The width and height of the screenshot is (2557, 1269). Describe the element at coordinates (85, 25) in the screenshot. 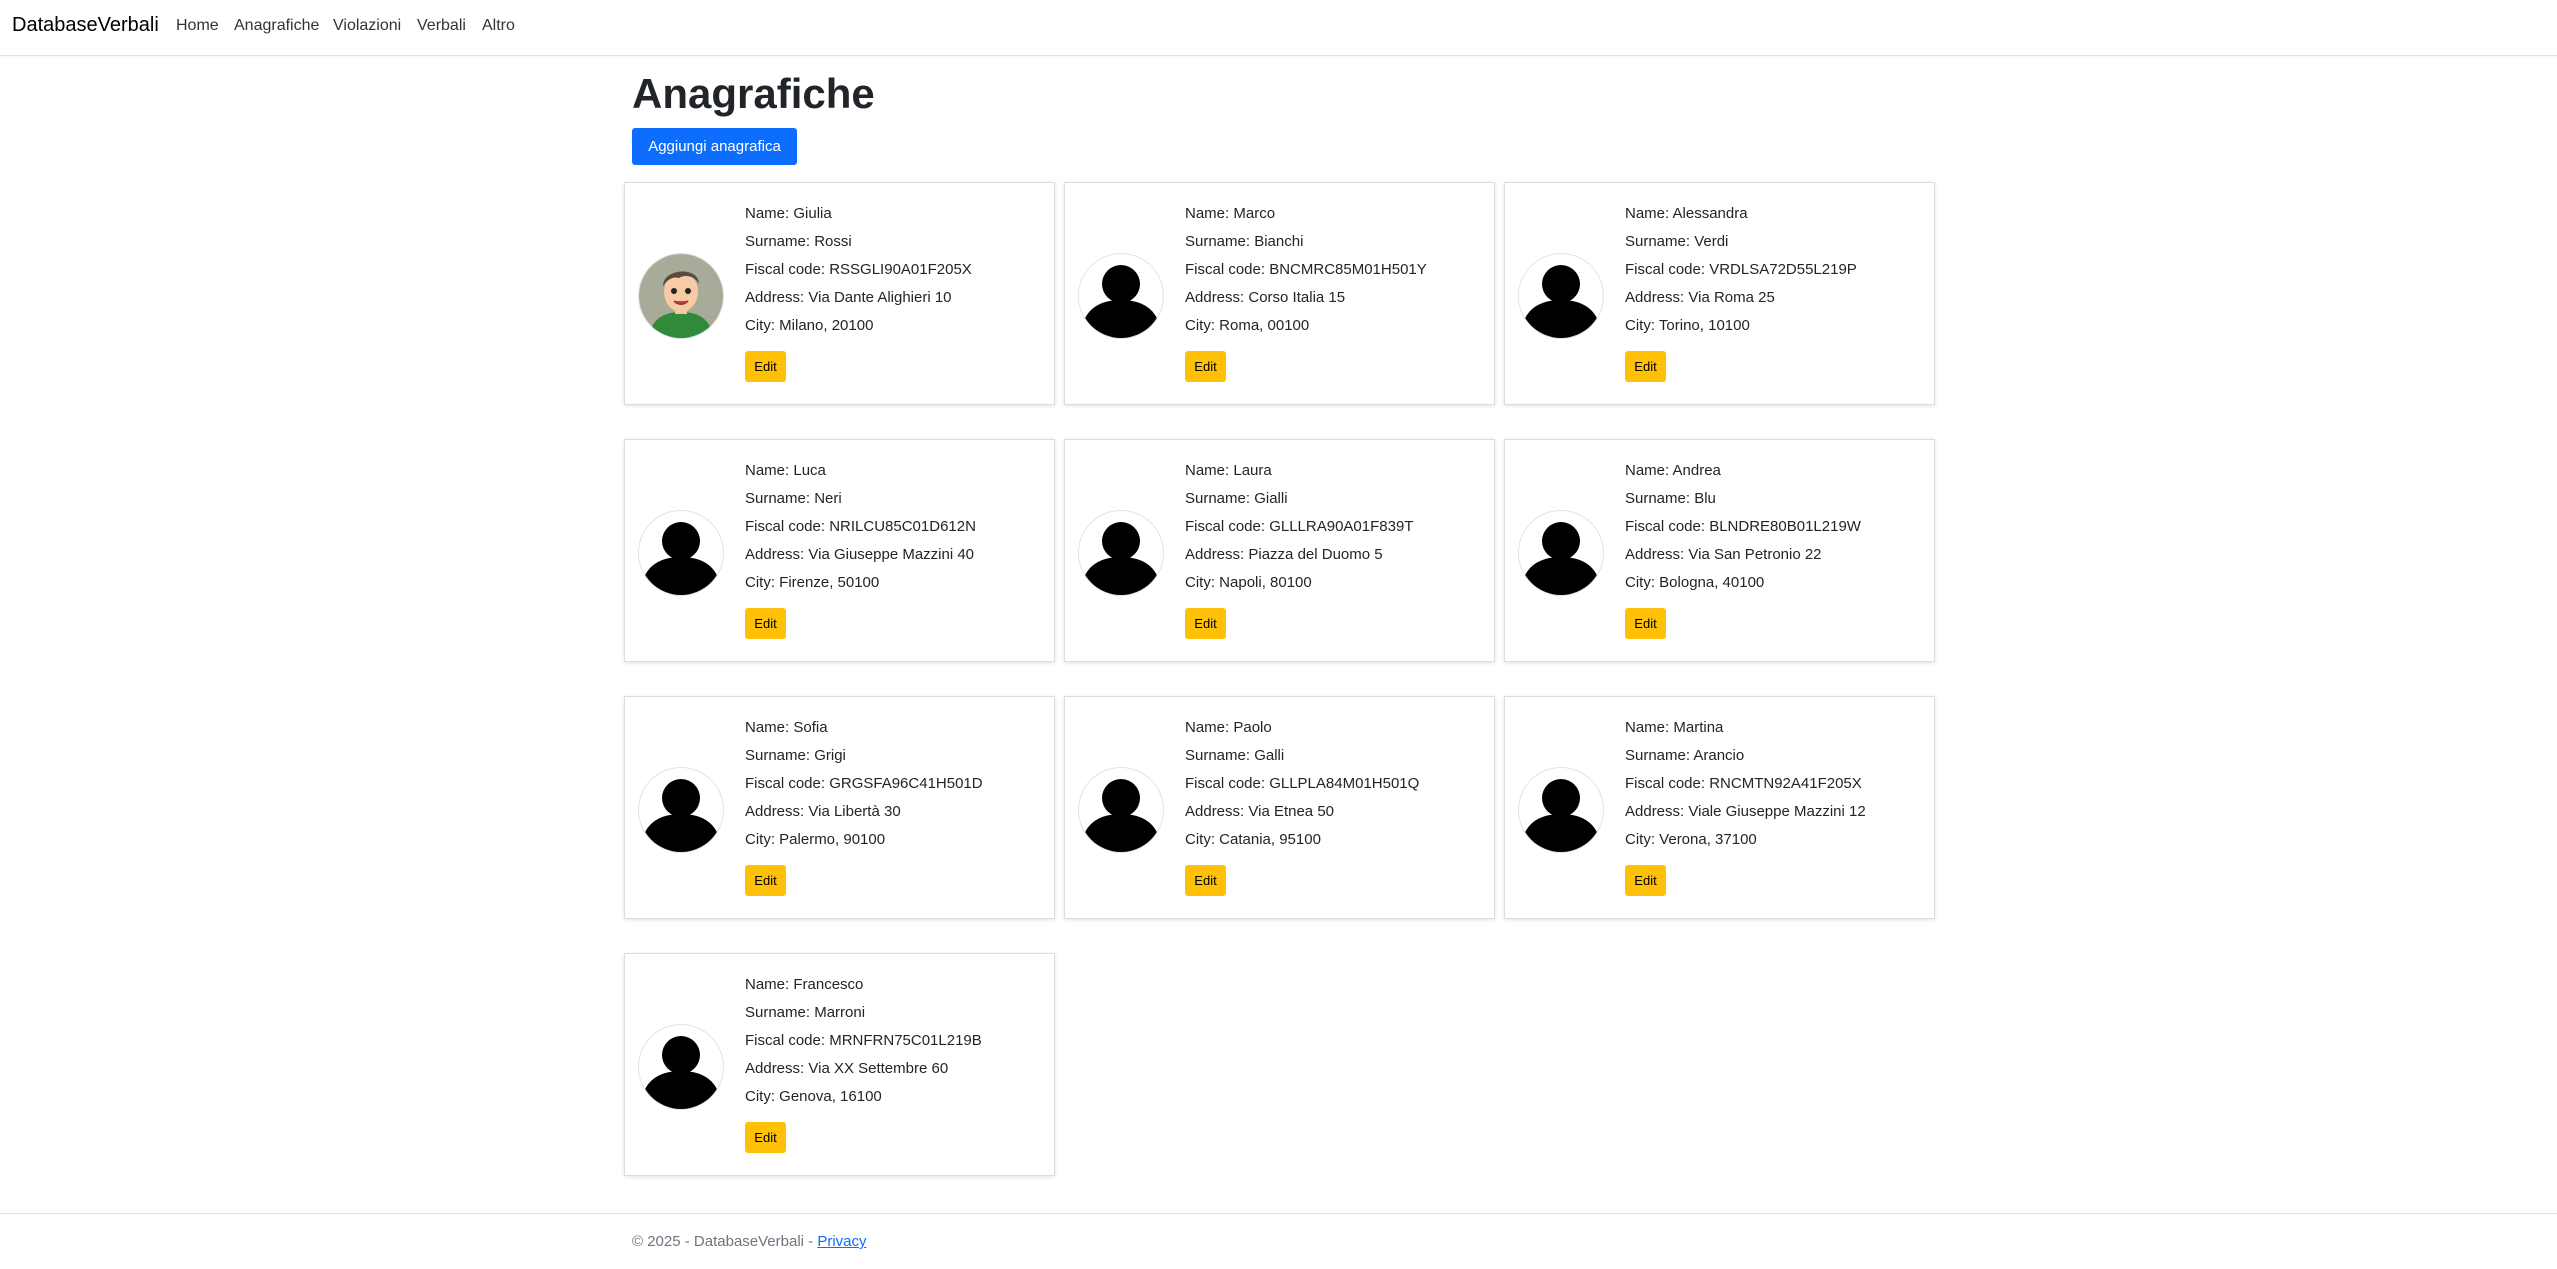

I see `brand-link: DatabaseVerbali` at that location.